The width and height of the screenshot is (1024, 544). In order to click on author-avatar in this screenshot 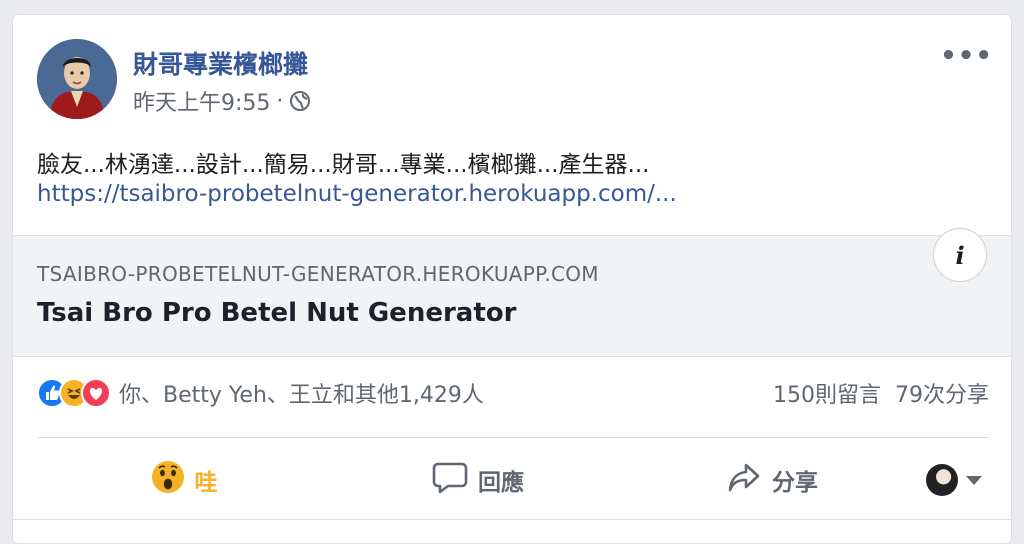, I will do `click(77, 79)`.